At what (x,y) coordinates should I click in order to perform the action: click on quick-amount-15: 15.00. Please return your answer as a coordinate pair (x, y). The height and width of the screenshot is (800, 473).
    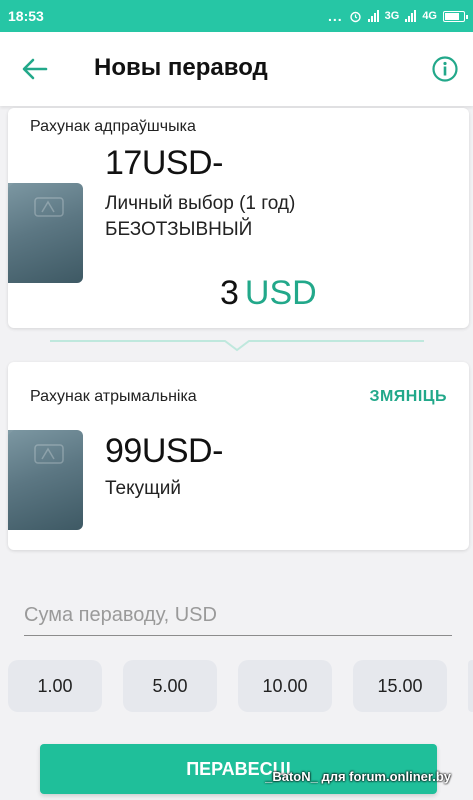
    Looking at the image, I should click on (400, 686).